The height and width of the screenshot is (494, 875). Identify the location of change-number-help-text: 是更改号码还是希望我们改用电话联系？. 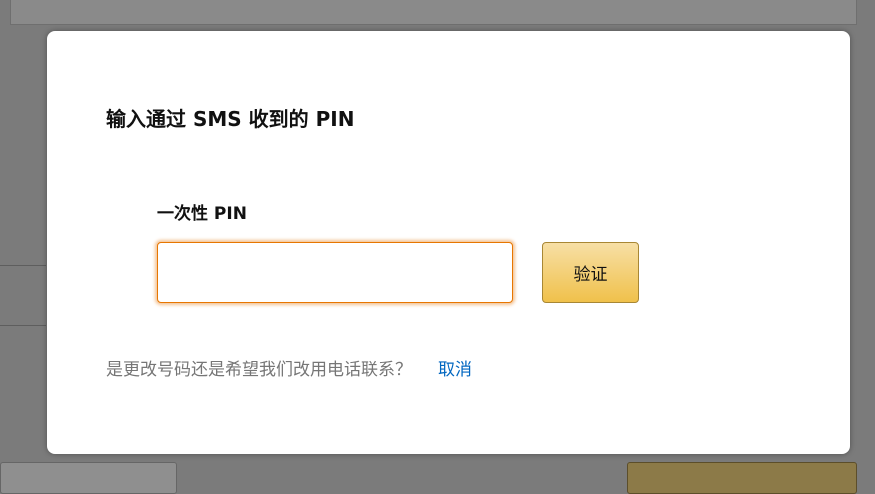
(259, 370).